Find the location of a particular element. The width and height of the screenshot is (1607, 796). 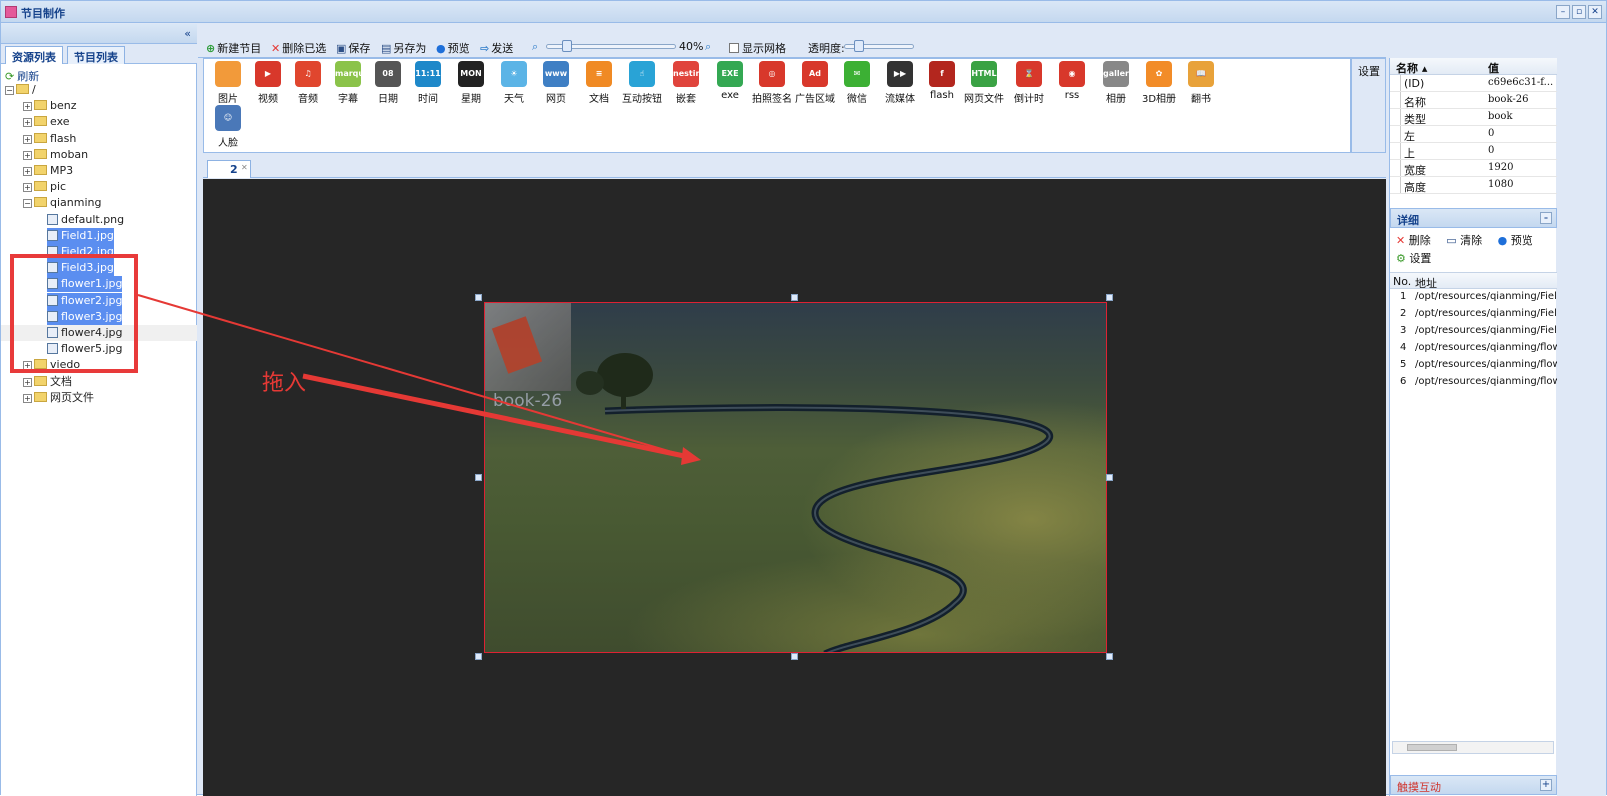

address-row: 3/opt/resources/qianming/Field3 is located at coordinates (1473, 331).